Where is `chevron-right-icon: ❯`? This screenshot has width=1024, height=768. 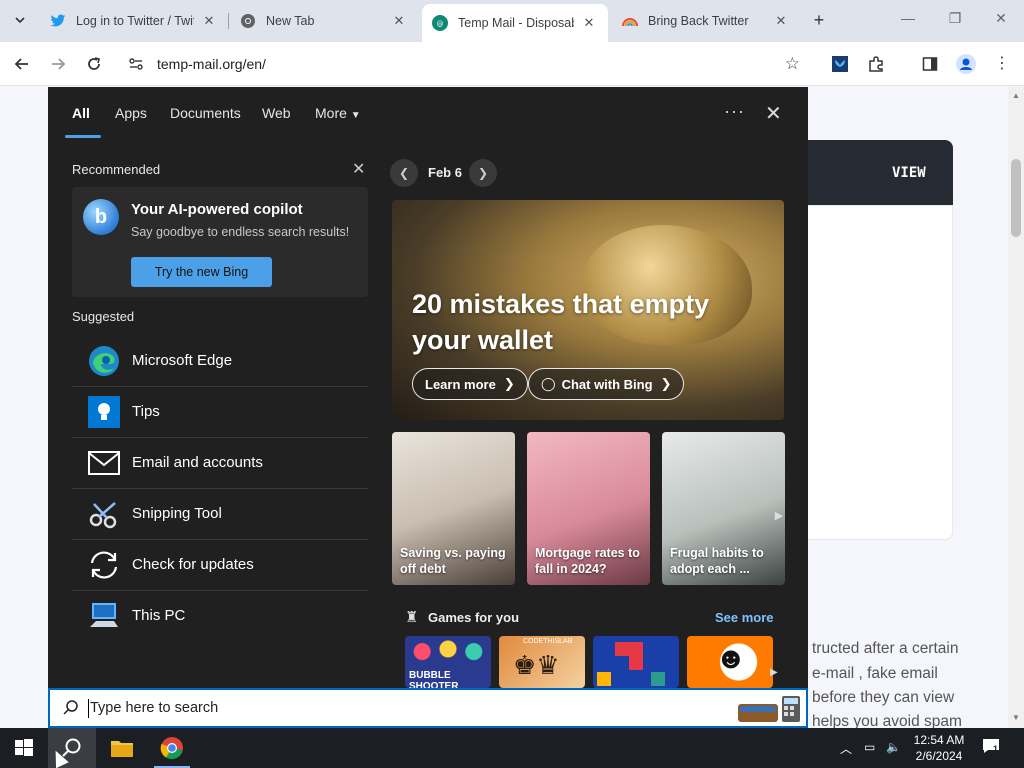 chevron-right-icon: ❯ is located at coordinates (666, 383).